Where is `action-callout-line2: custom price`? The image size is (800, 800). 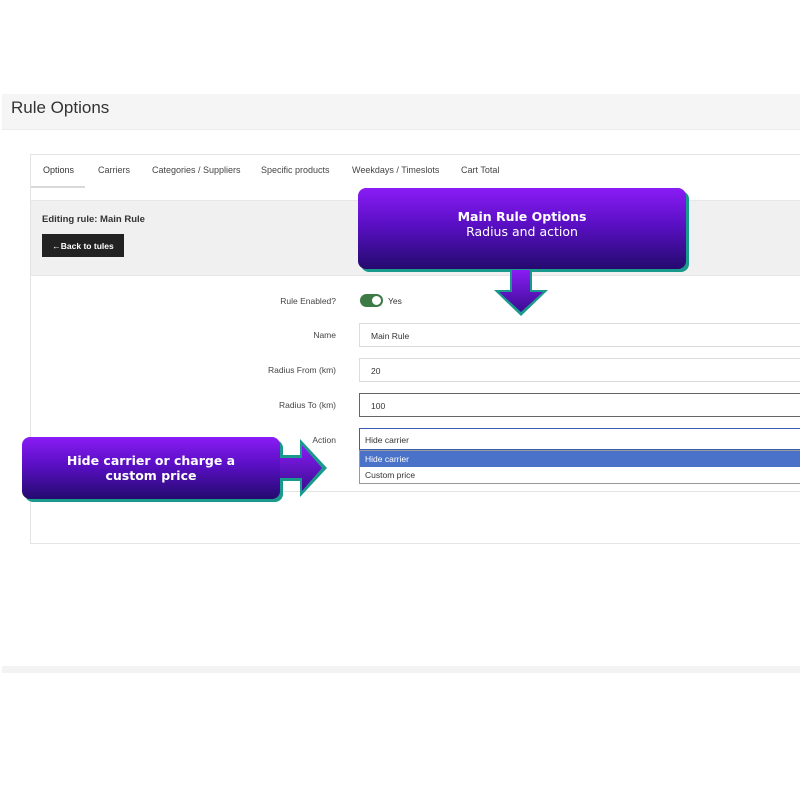
action-callout-line2: custom price is located at coordinates (151, 475).